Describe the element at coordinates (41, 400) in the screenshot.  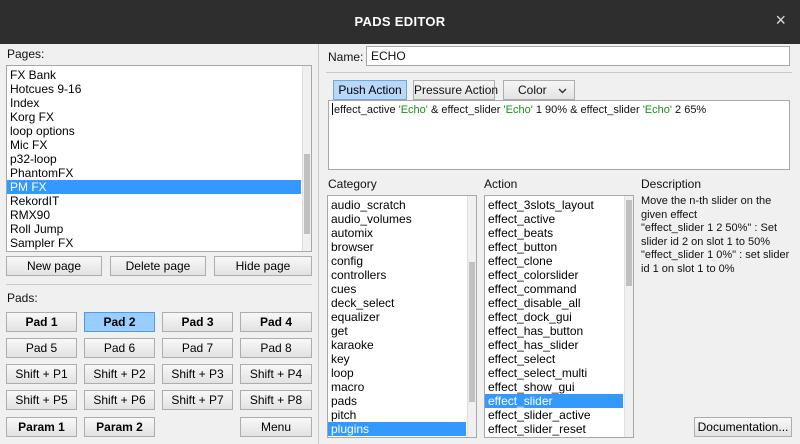
I see `shift-p5-button: Shift + P5` at that location.